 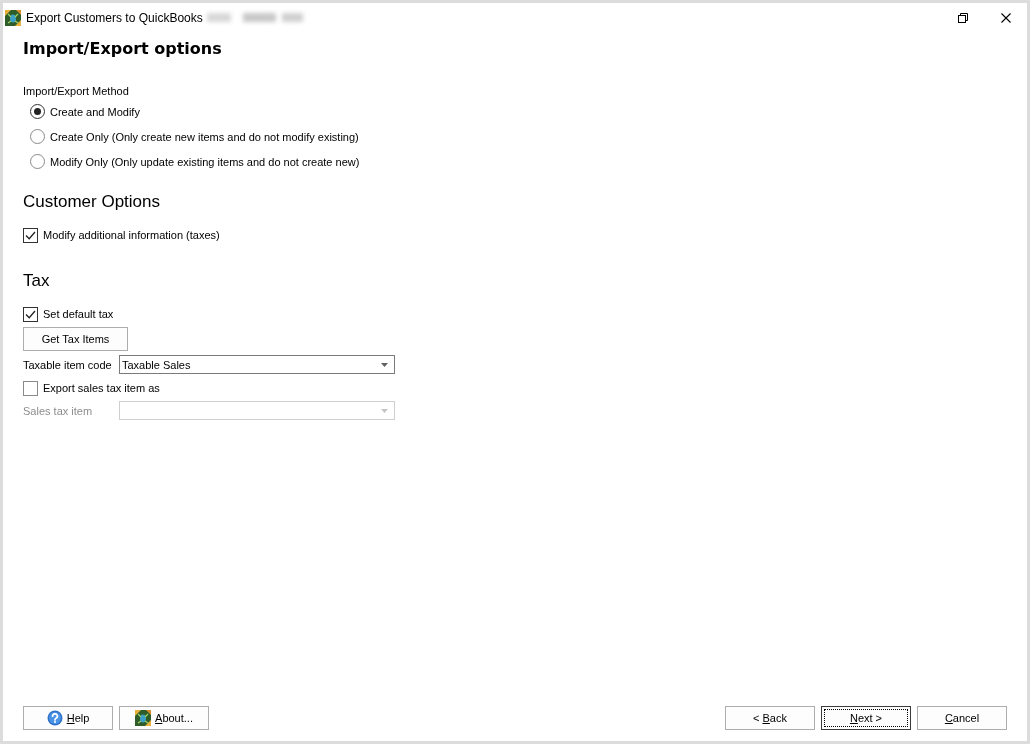 I want to click on checkbox-label: Export sales tax item as, so click(x=101, y=388).